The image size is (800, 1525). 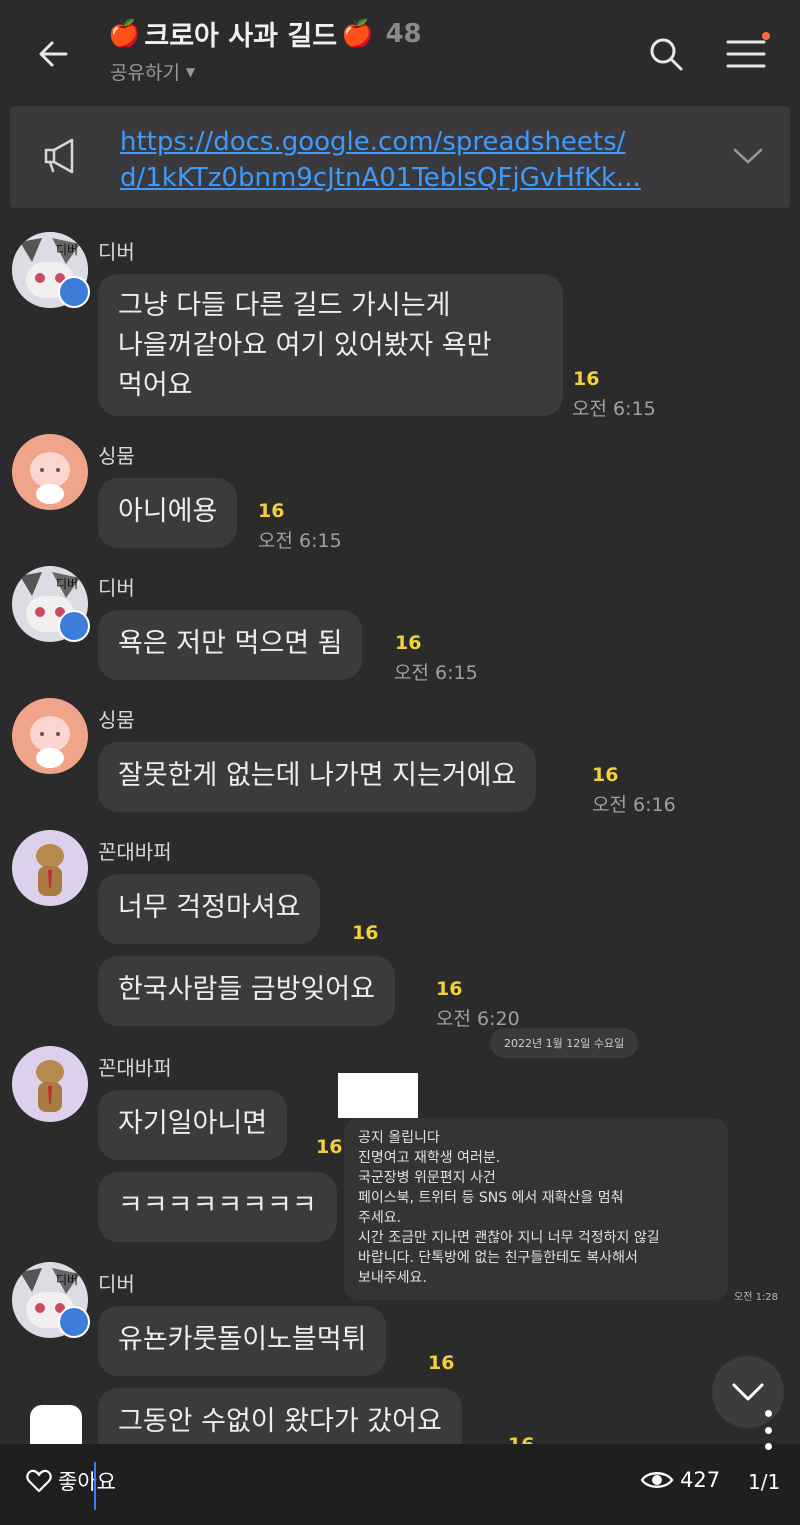 What do you see at coordinates (380, 1218) in the screenshot?
I see `overlay-line: 주세요.` at bounding box center [380, 1218].